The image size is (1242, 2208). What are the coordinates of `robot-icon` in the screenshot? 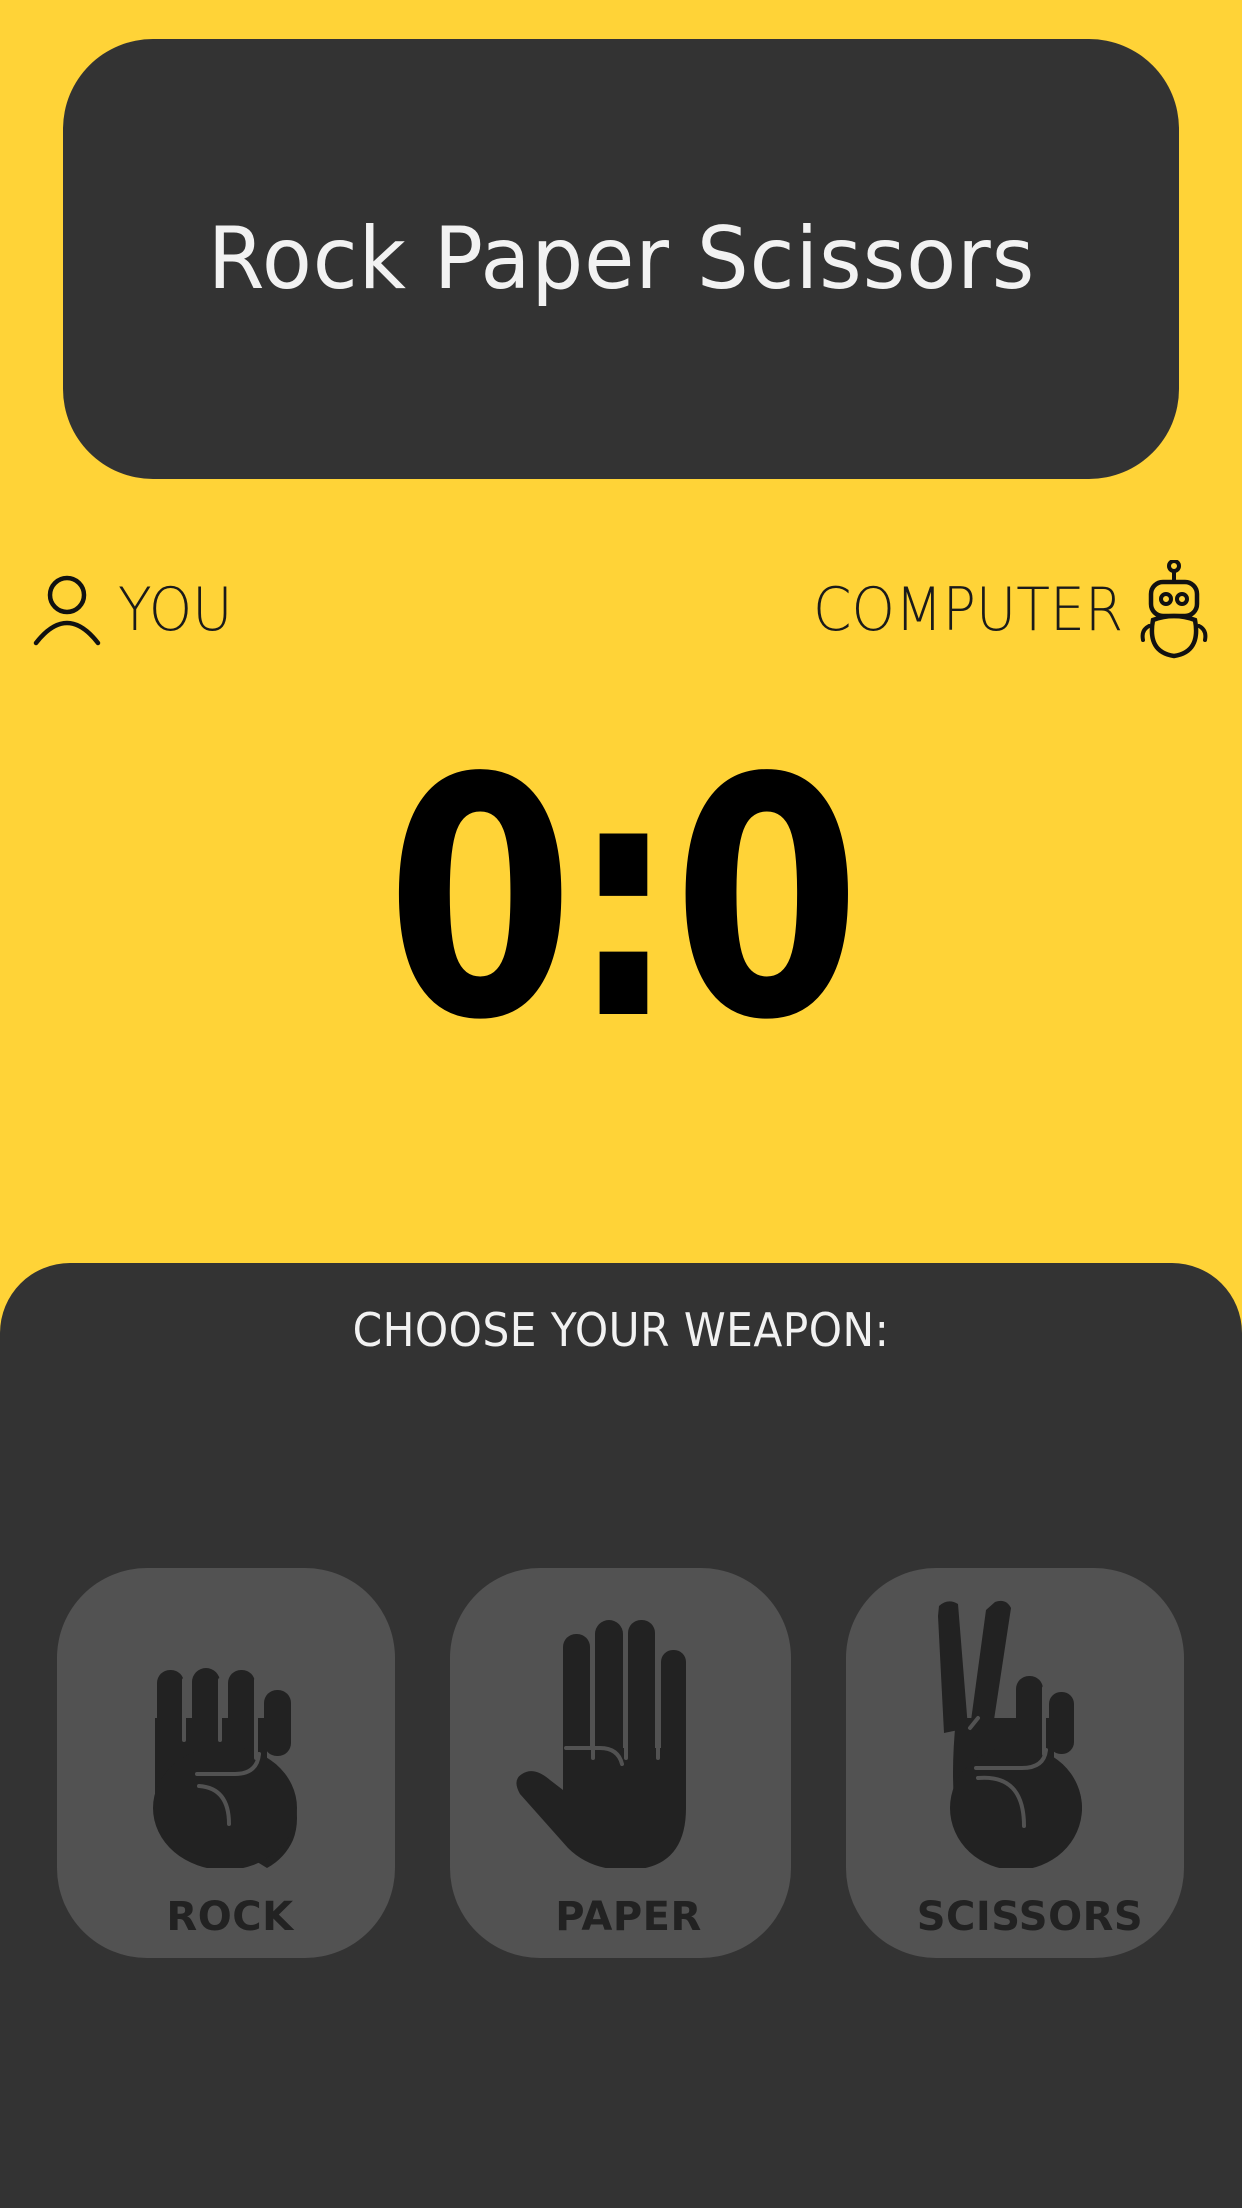 It's located at (1174, 609).